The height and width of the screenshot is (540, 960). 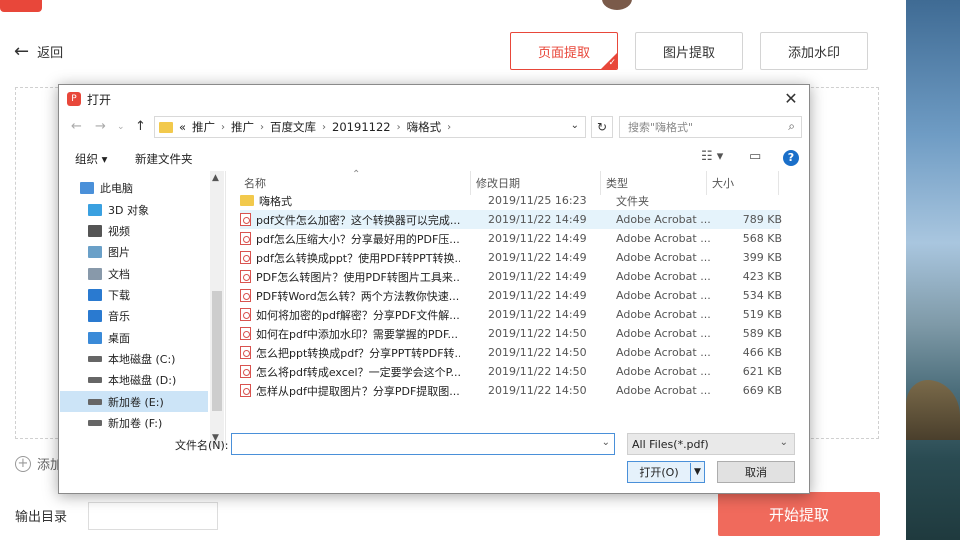 I want to click on nav-item-this-pc: 此电脑, so click(x=134, y=187).